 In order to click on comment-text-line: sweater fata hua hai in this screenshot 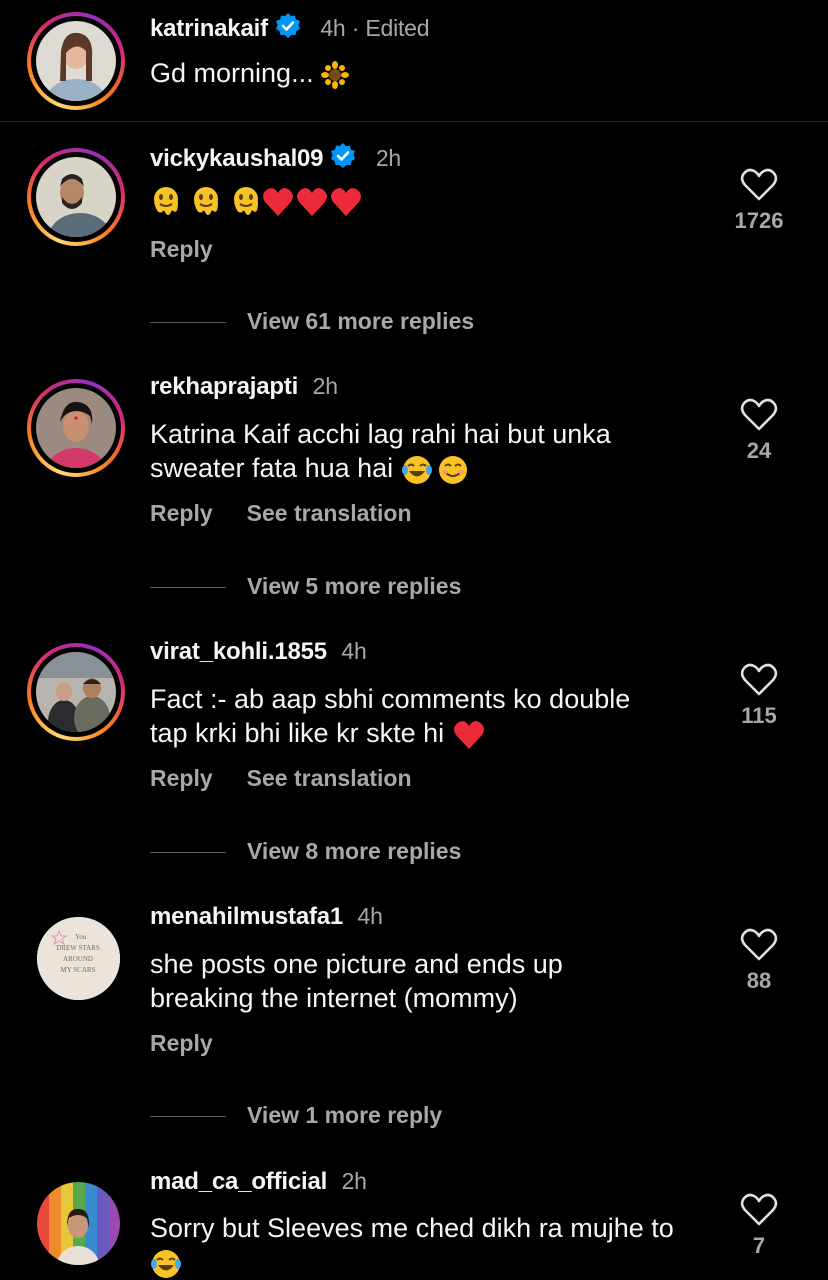, I will do `click(272, 468)`.